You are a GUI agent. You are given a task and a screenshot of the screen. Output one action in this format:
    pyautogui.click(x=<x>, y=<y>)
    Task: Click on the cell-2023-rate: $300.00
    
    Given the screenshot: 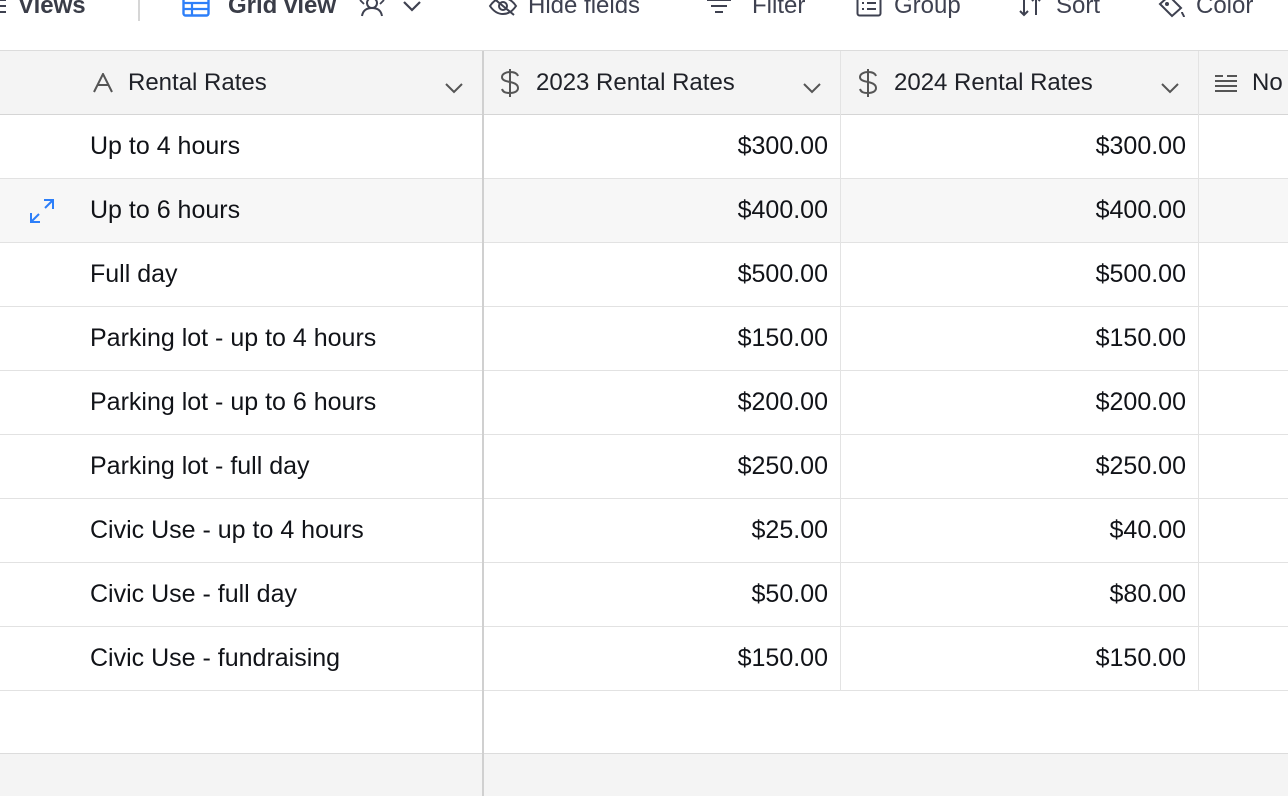 What is the action you would take?
    pyautogui.click(x=656, y=146)
    